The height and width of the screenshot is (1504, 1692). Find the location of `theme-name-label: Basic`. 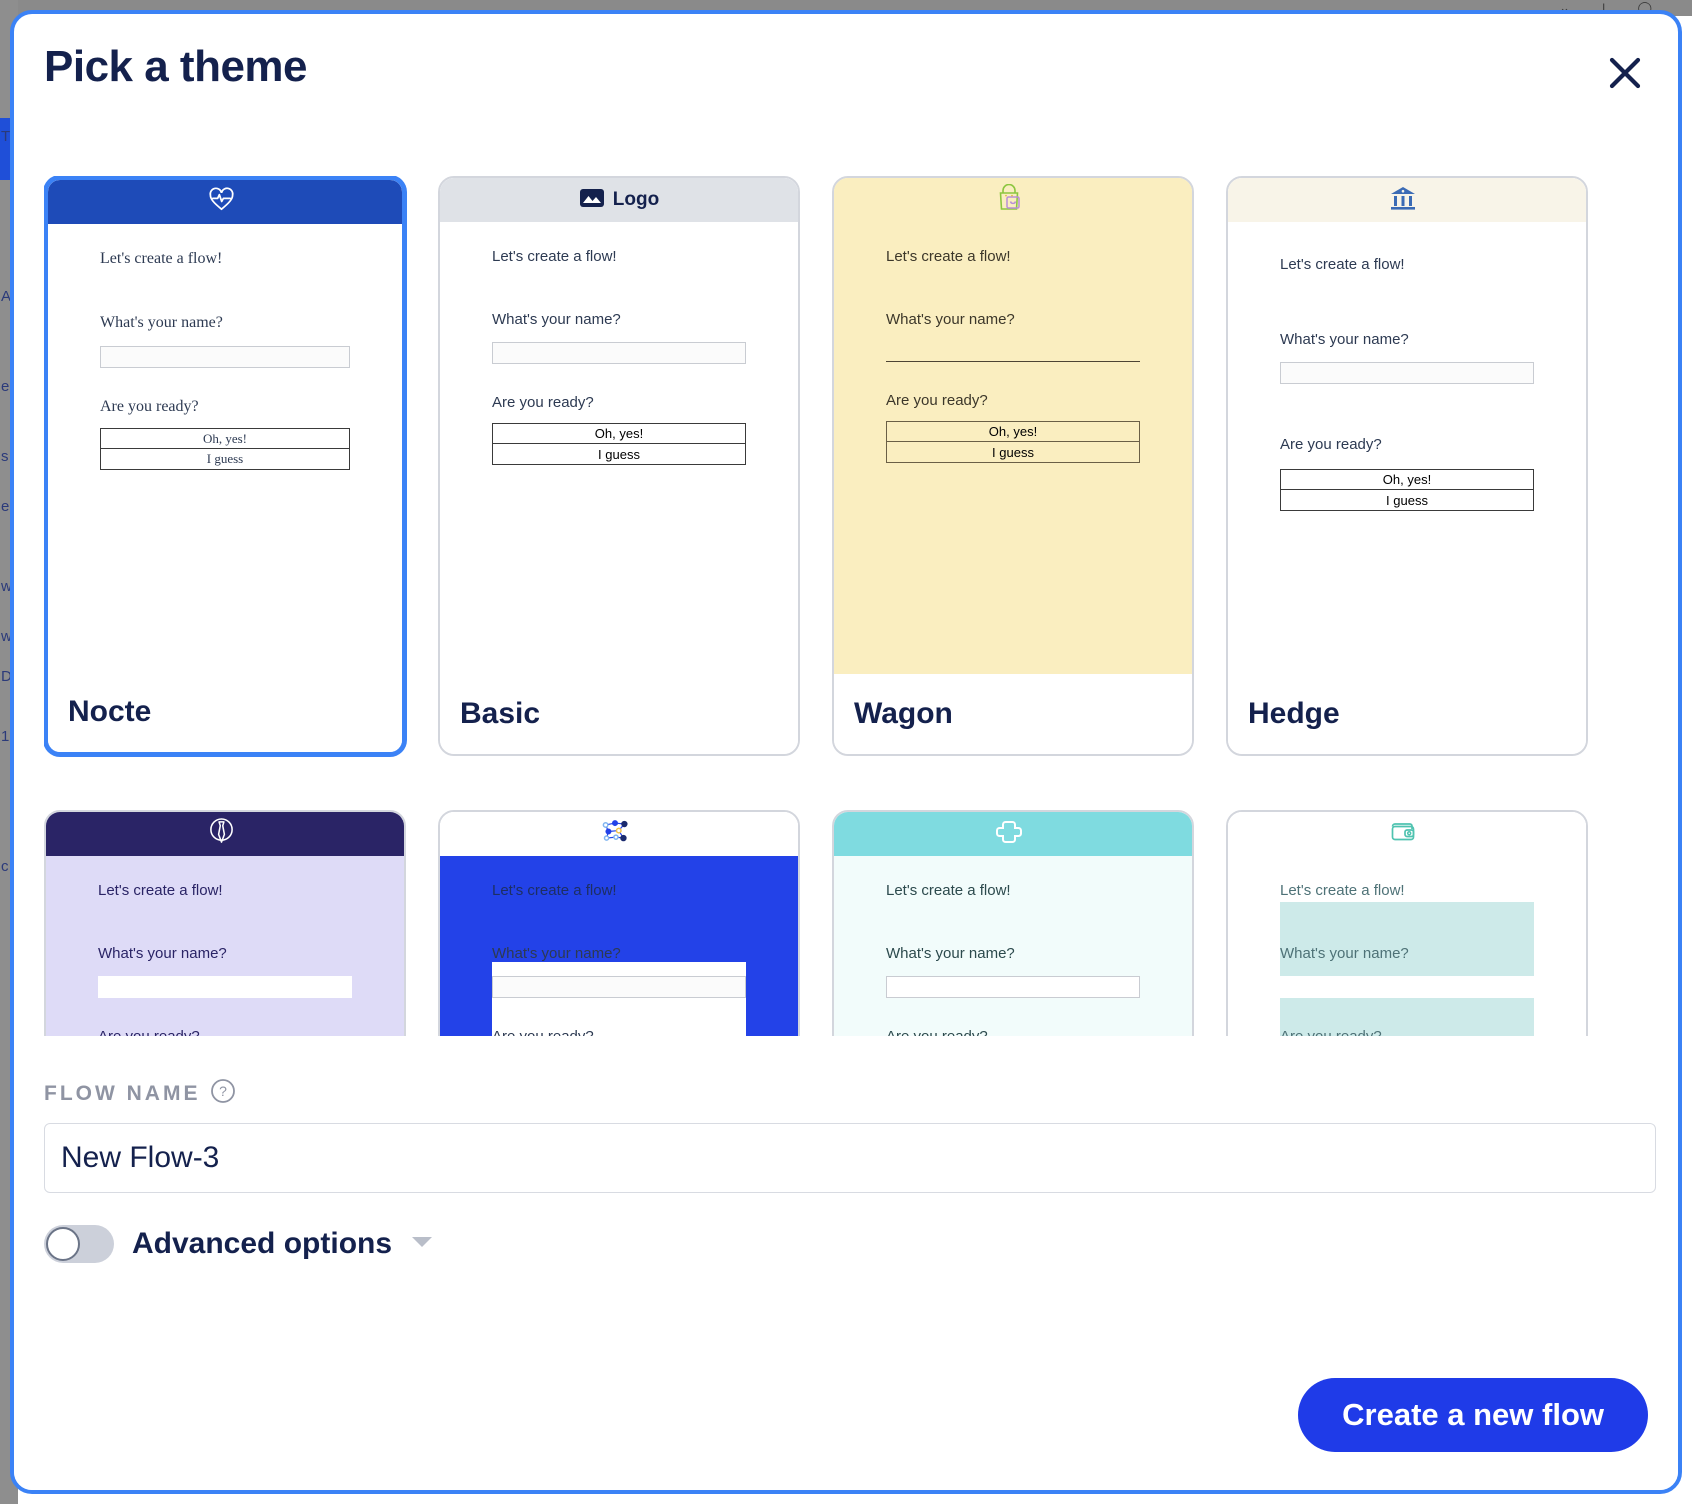

theme-name-label: Basic is located at coordinates (619, 714).